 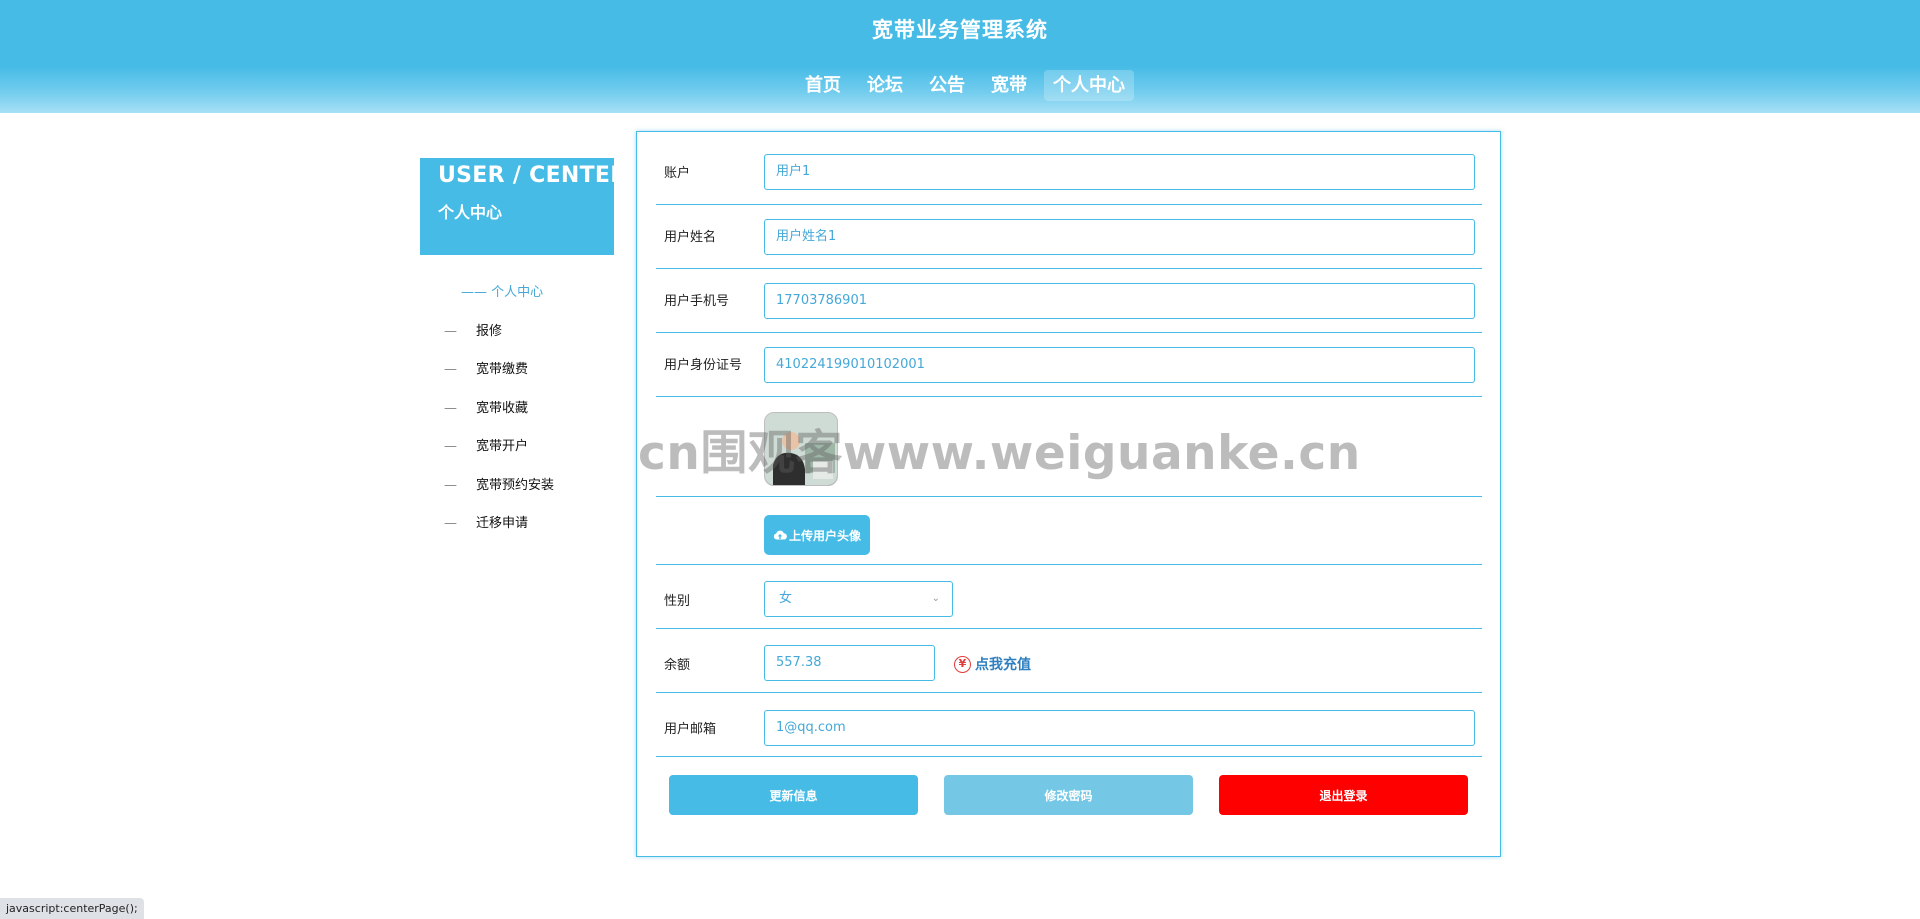 What do you see at coordinates (517, 340) in the screenshot?
I see `sidebar-item-repair: — 报修` at bounding box center [517, 340].